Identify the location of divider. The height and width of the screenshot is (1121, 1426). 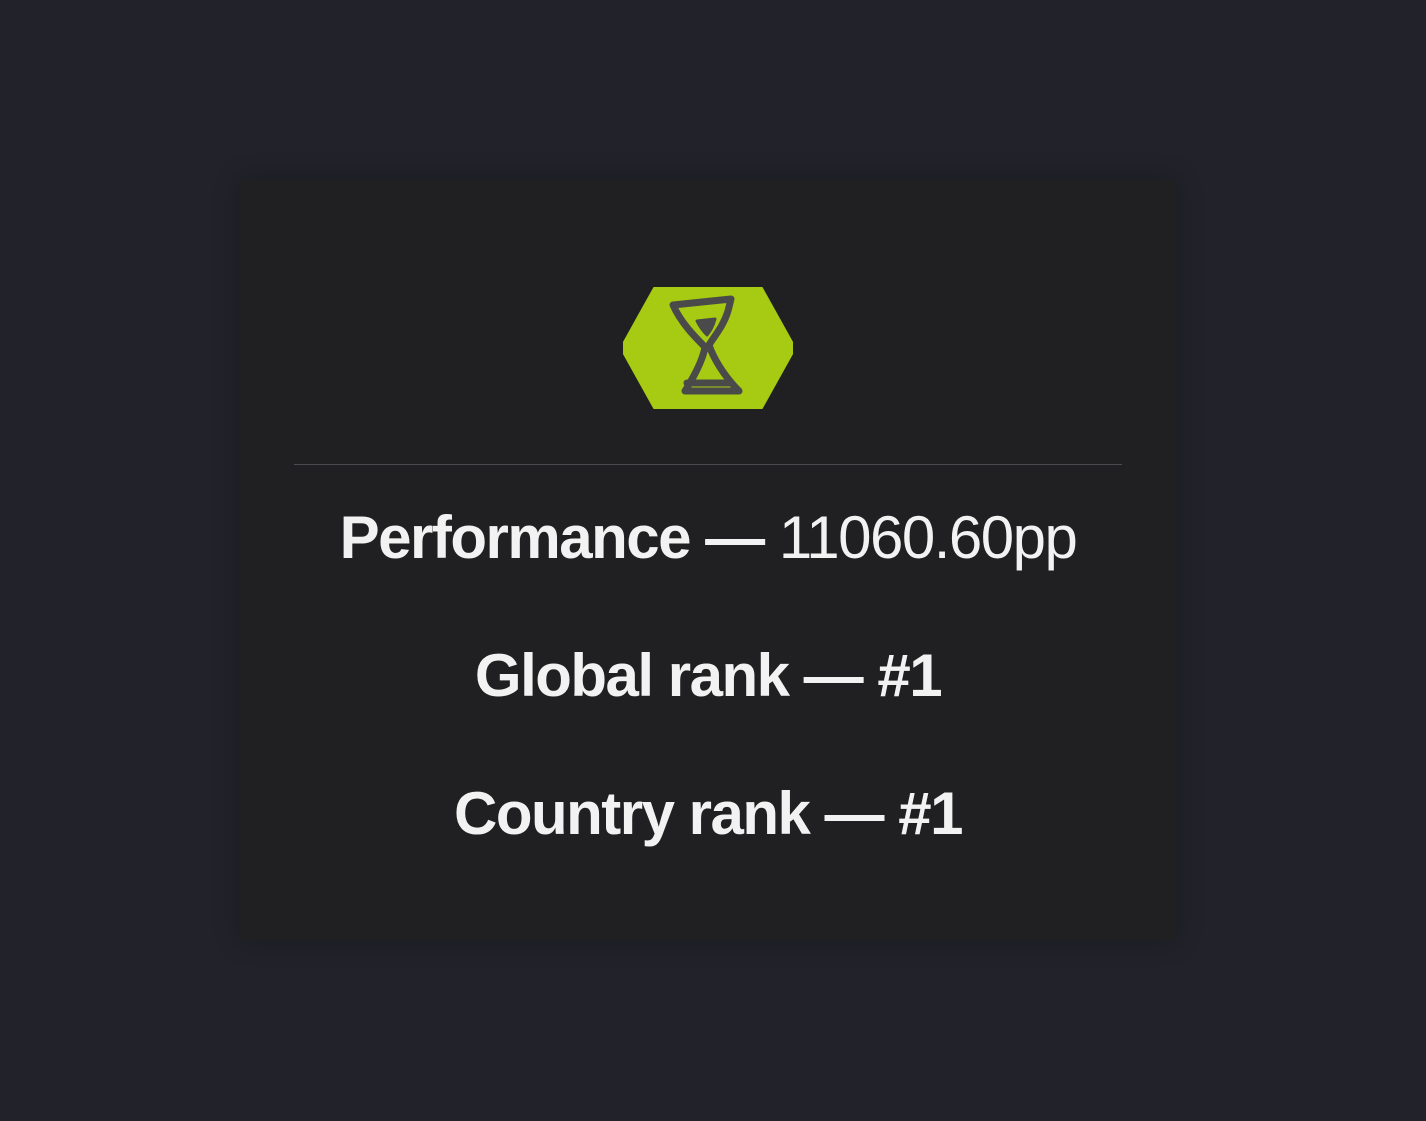
(708, 464).